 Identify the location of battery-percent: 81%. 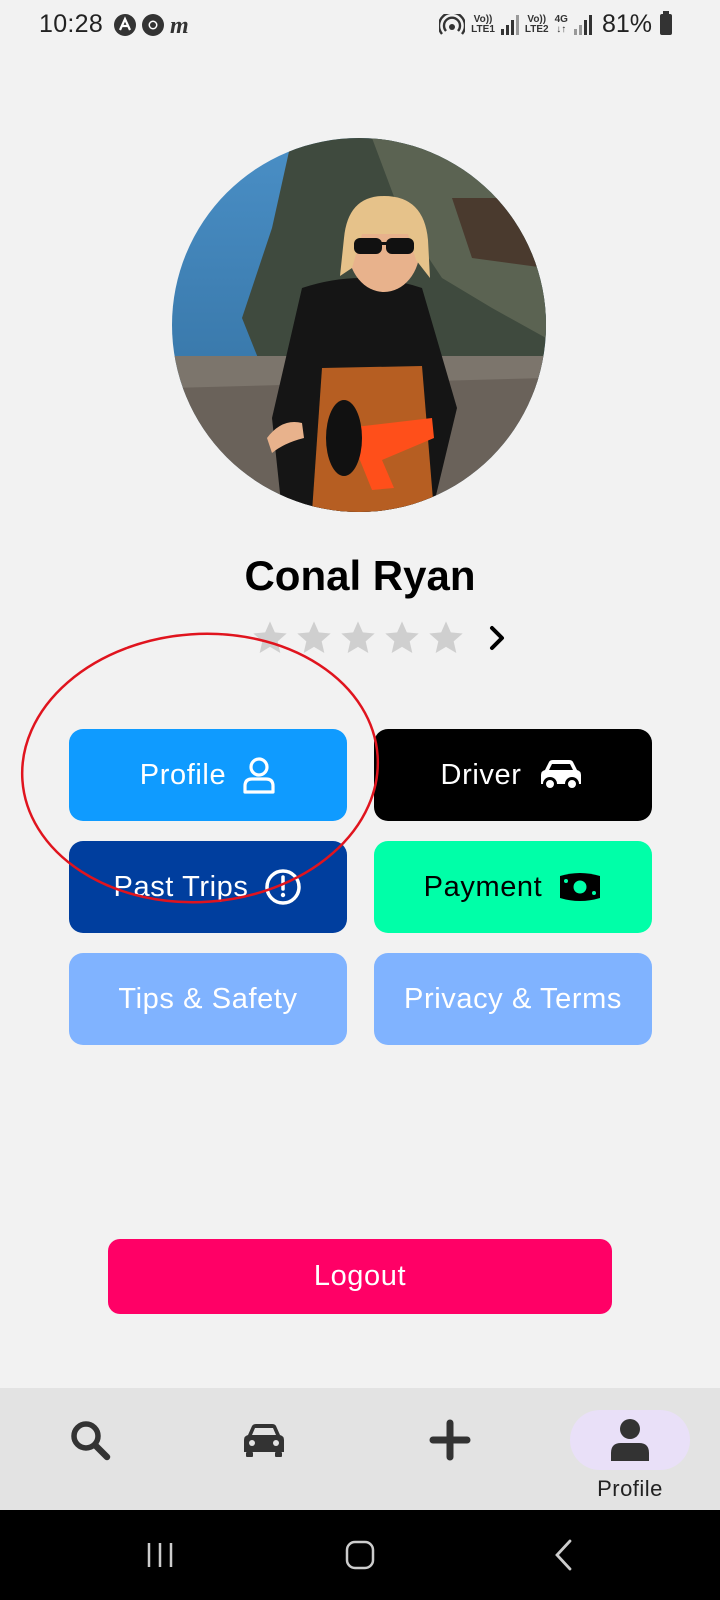
(626, 24).